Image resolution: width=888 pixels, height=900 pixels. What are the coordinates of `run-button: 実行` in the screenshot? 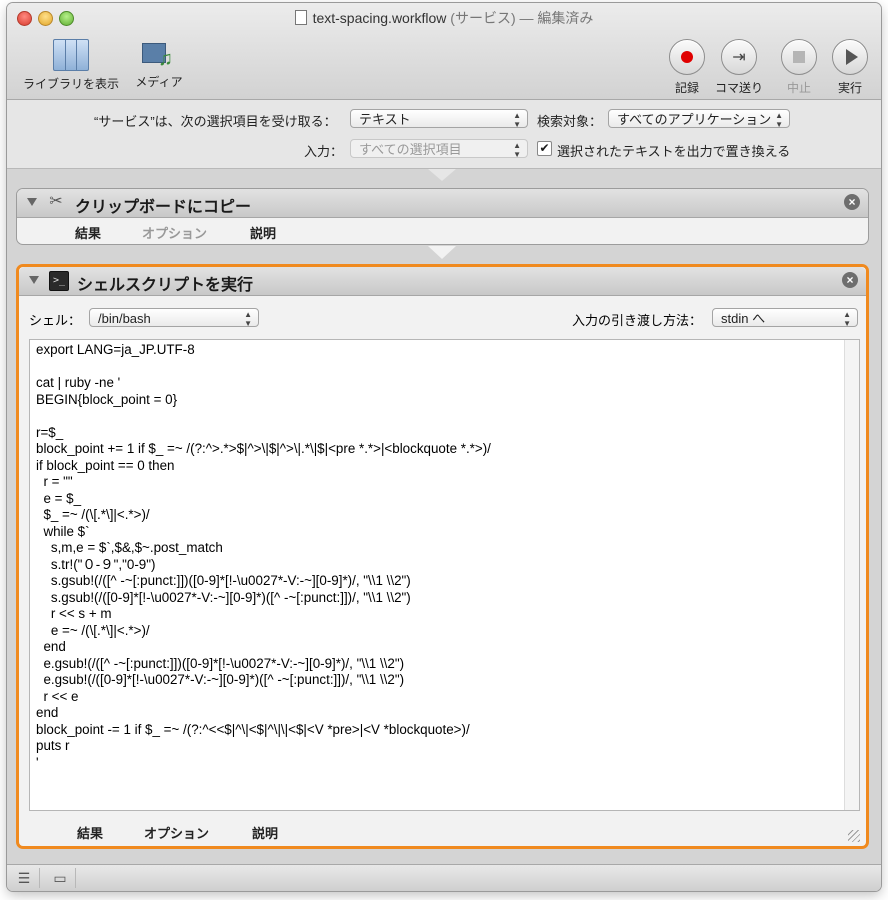 It's located at (850, 67).